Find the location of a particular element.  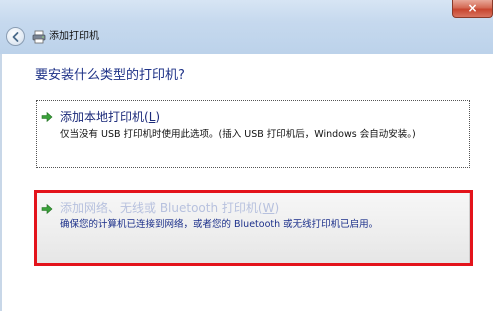

back-arrow-icon is located at coordinates (15, 37).